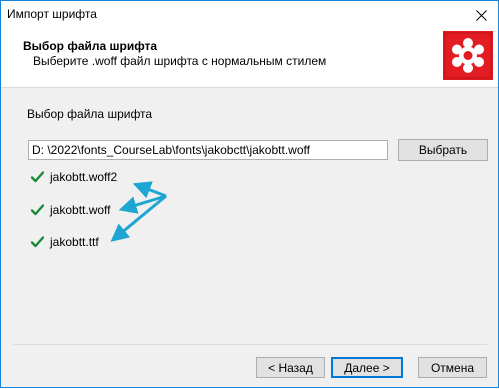  I want to click on file-name: jakobtt.woff2, so click(84, 177).